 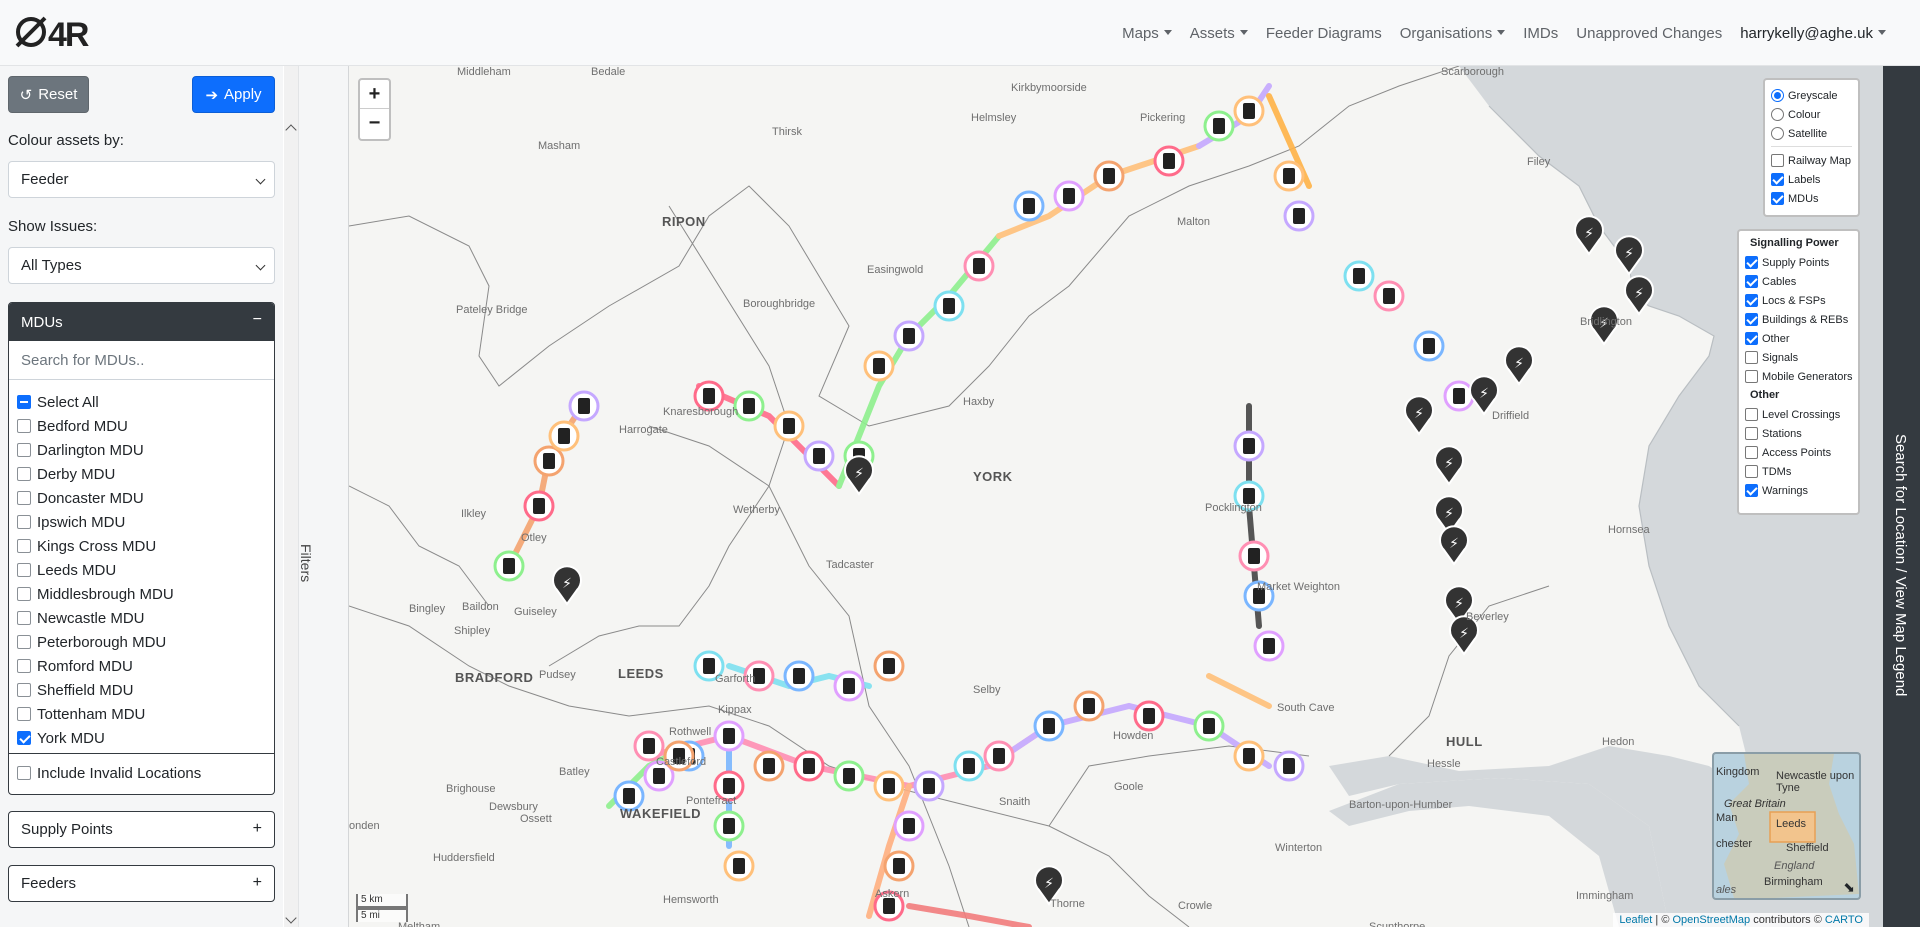 I want to click on user-menu: harrykelly@aghe.uk, so click(x=1813, y=33).